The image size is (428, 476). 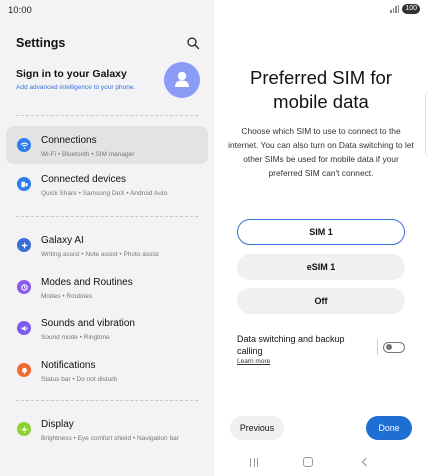 What do you see at coordinates (84, 179) in the screenshot?
I see `sidebar-item-label: Connected devices` at bounding box center [84, 179].